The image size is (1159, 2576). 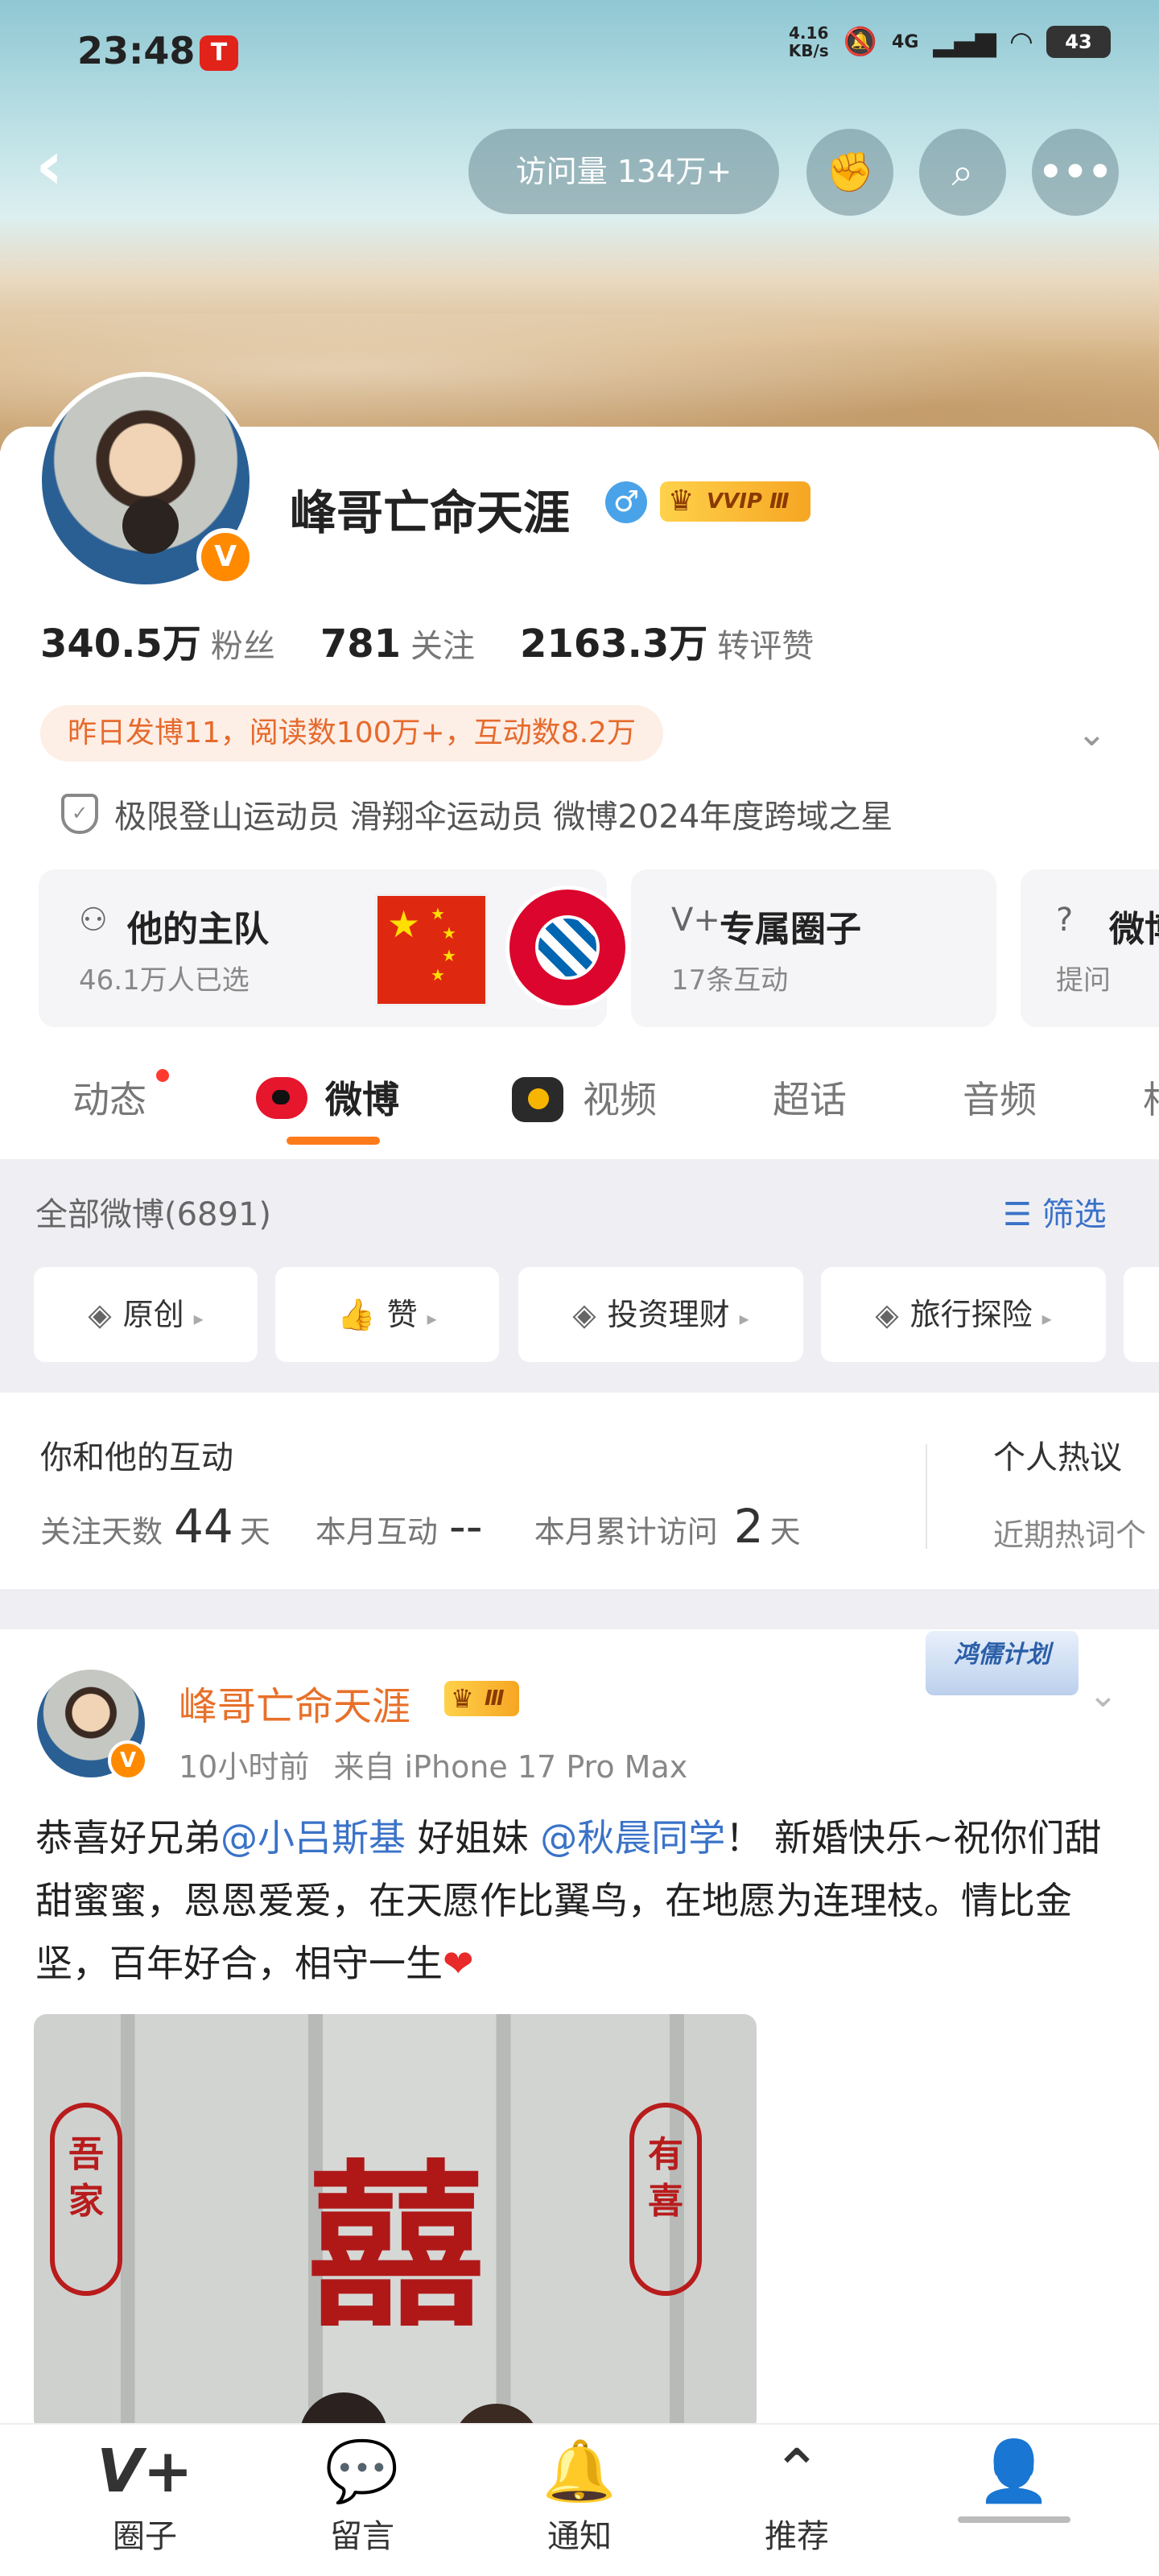 I want to click on filter-button: ☰ 筛选, so click(x=1055, y=1211).